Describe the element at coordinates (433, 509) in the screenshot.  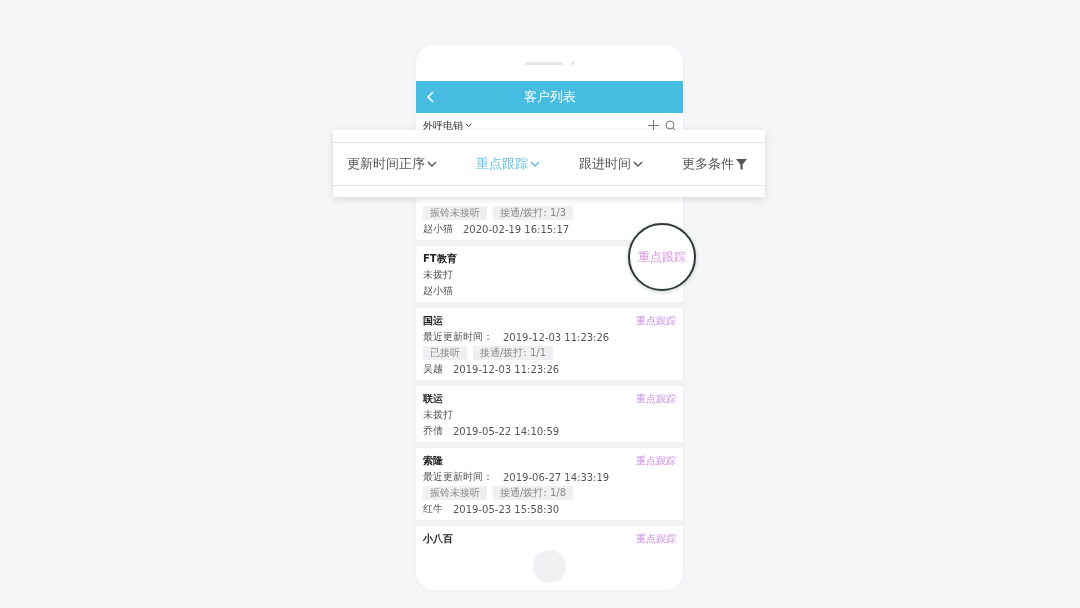
I see `owner-name: 红牛` at that location.